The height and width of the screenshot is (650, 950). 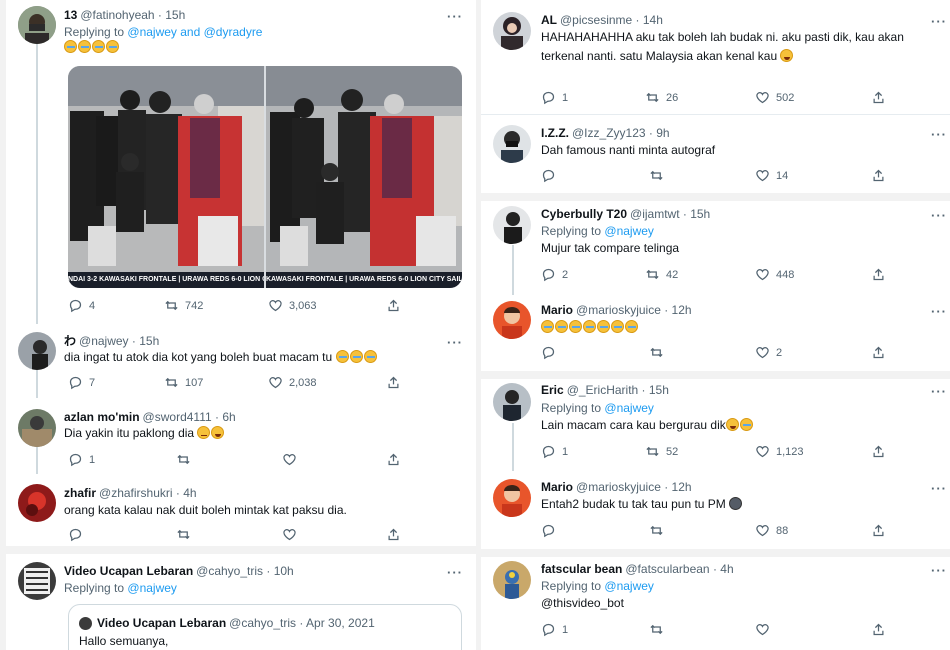 I want to click on like-button: 2, so click(x=768, y=352).